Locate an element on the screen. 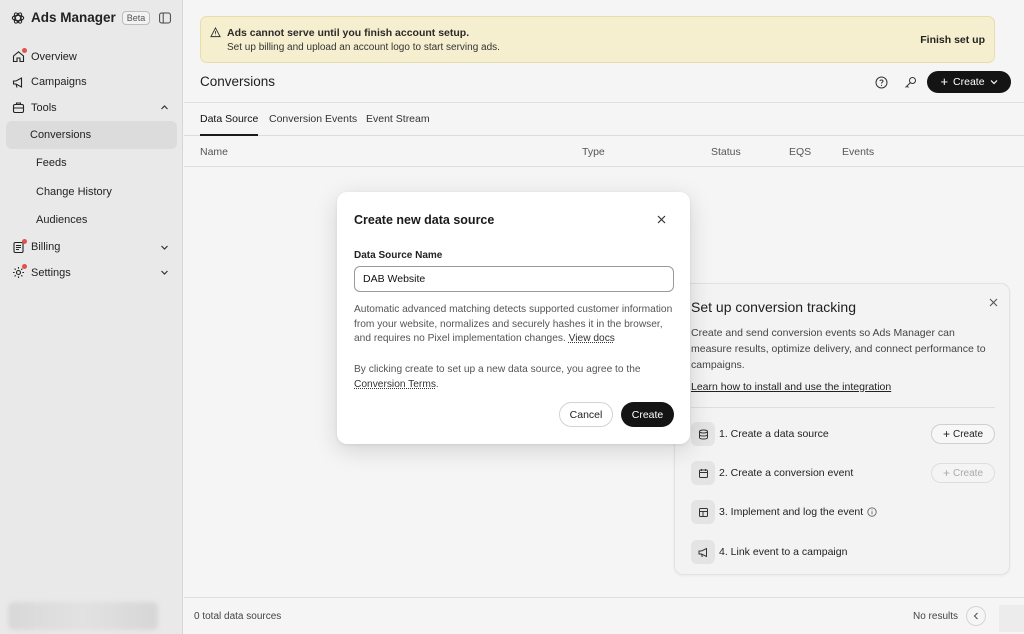  create-data-source-button: + Create is located at coordinates (963, 434).